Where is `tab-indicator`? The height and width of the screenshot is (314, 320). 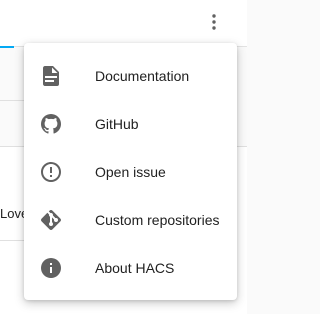
tab-indicator is located at coordinates (7, 47).